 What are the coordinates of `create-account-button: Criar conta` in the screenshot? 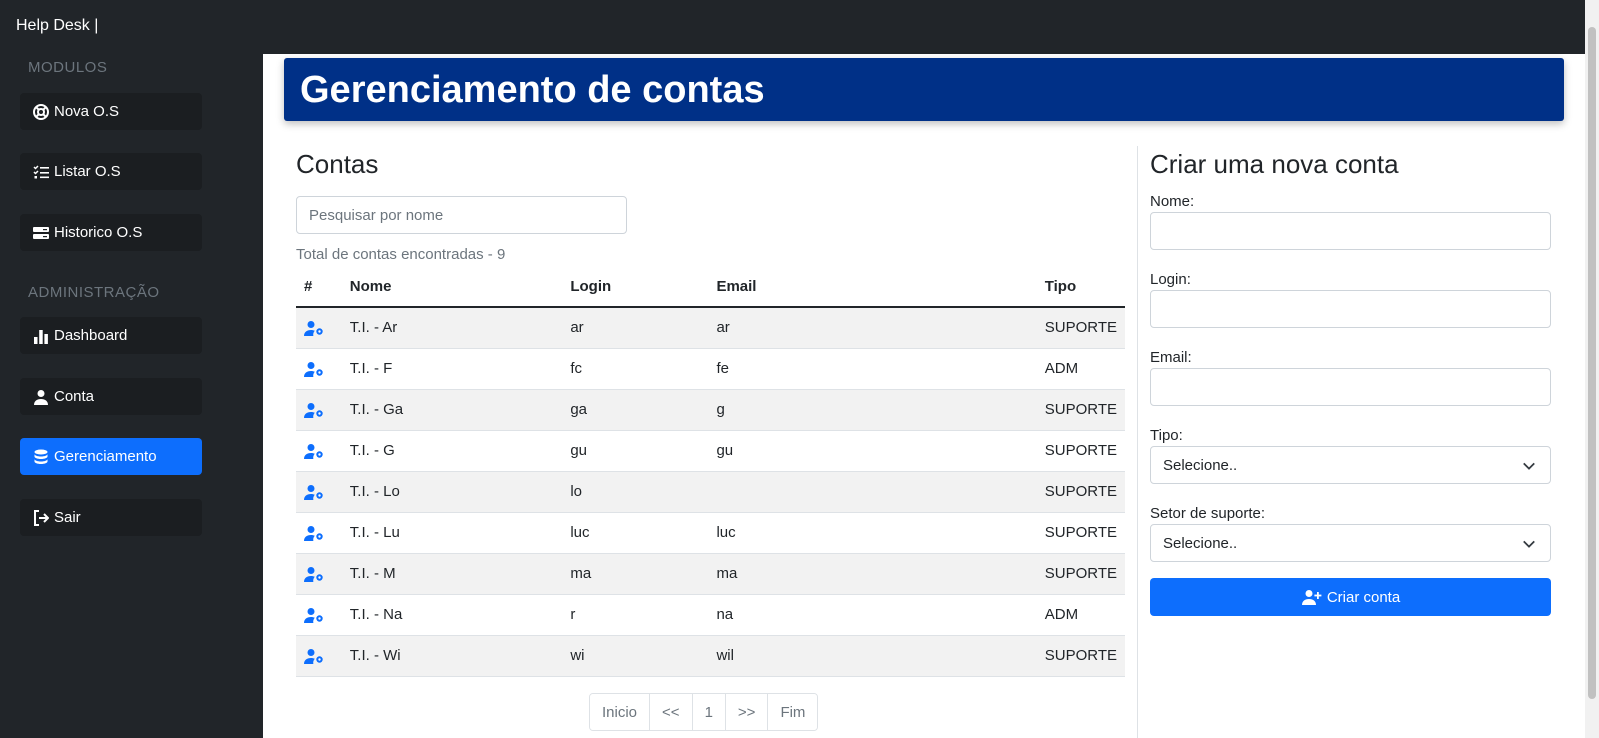 It's located at (1350, 597).